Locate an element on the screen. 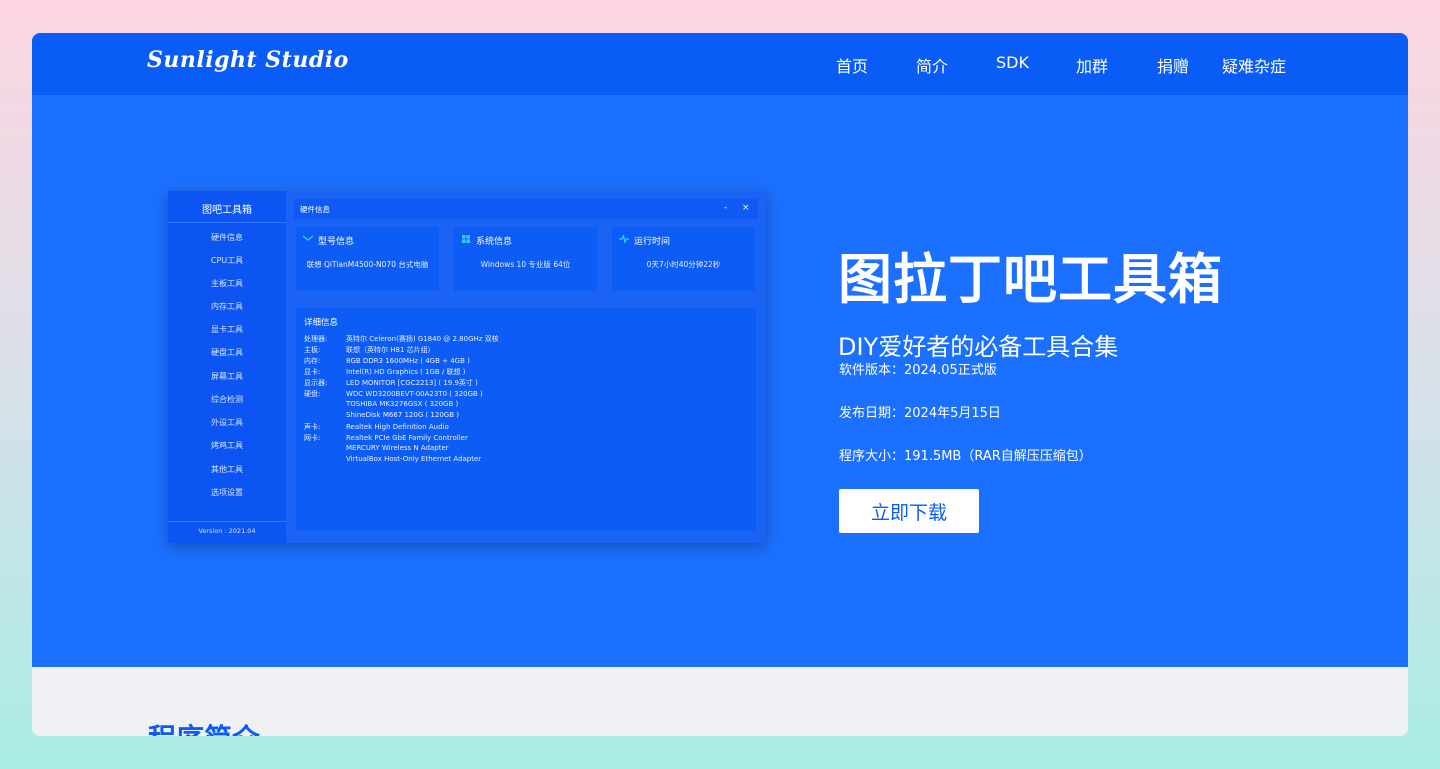 The width and height of the screenshot is (1440, 769). detail-row: 显卡: Intel(R) HD Graphics ( 1GB / 联想 ) is located at coordinates (384, 372).